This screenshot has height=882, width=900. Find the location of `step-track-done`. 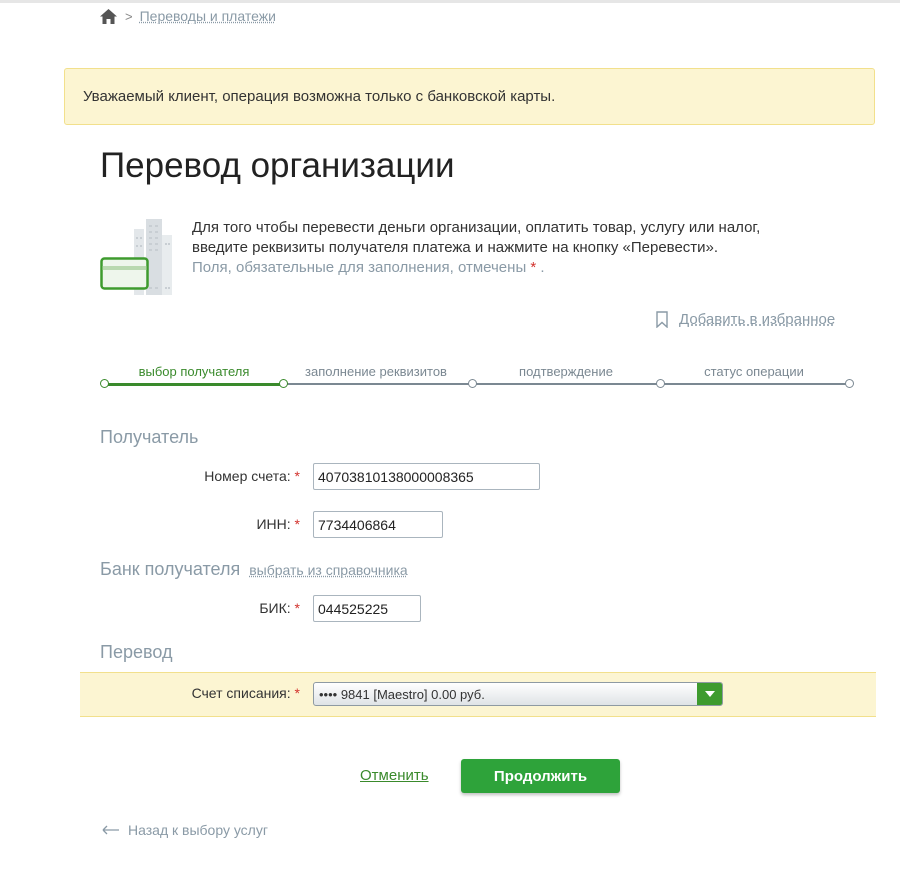

step-track-done is located at coordinates (194, 384).